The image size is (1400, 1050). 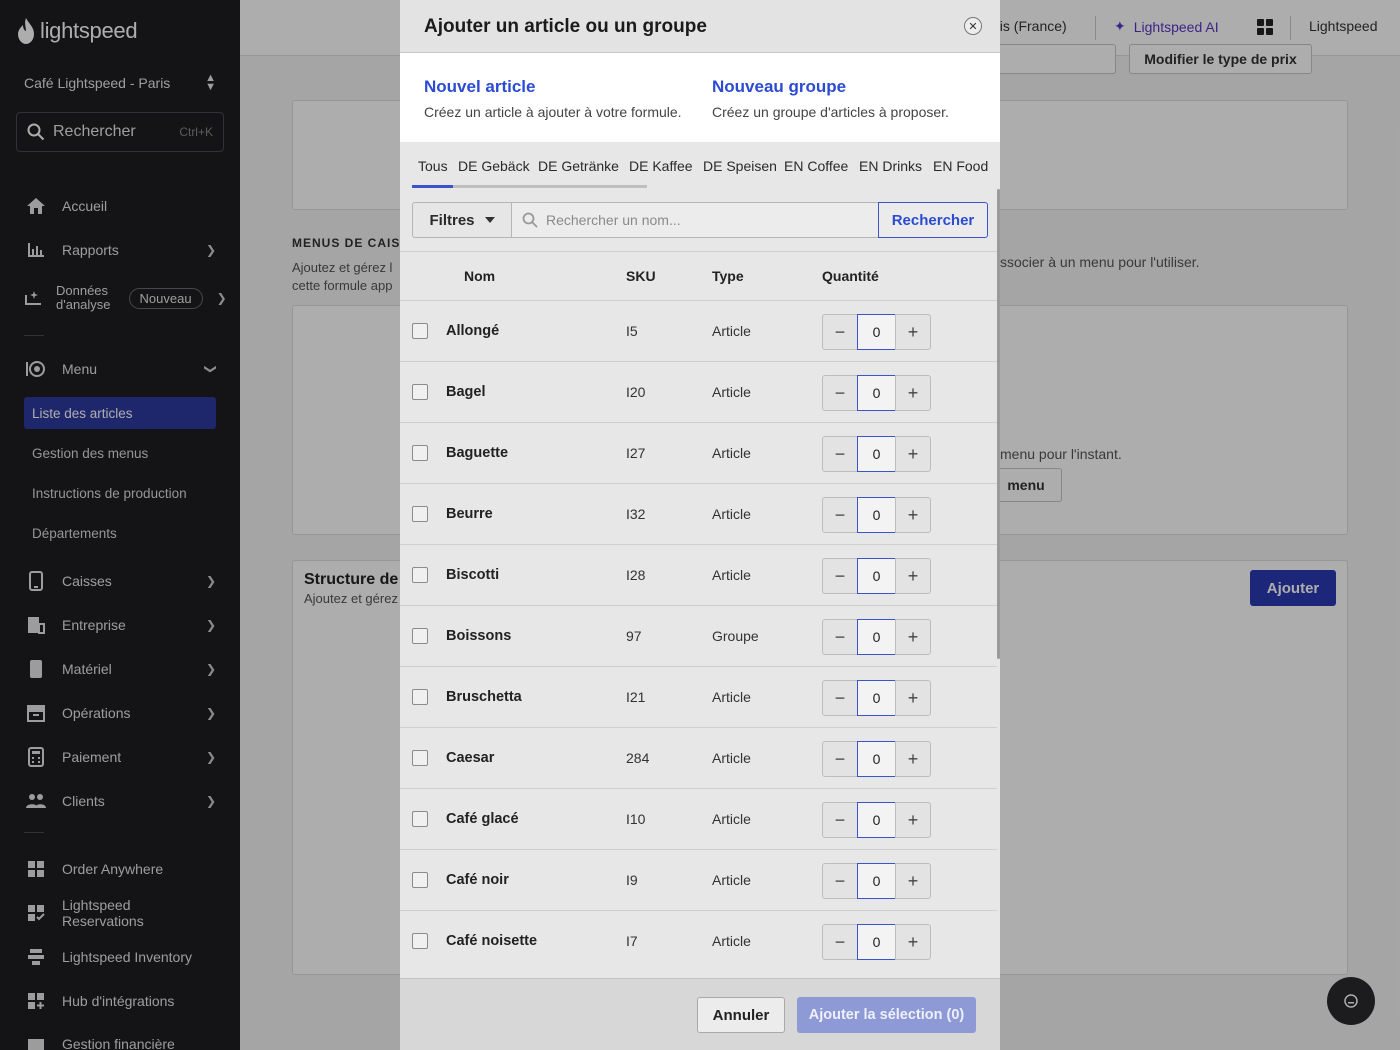 I want to click on tab-en-food: EN Food, so click(x=960, y=166).